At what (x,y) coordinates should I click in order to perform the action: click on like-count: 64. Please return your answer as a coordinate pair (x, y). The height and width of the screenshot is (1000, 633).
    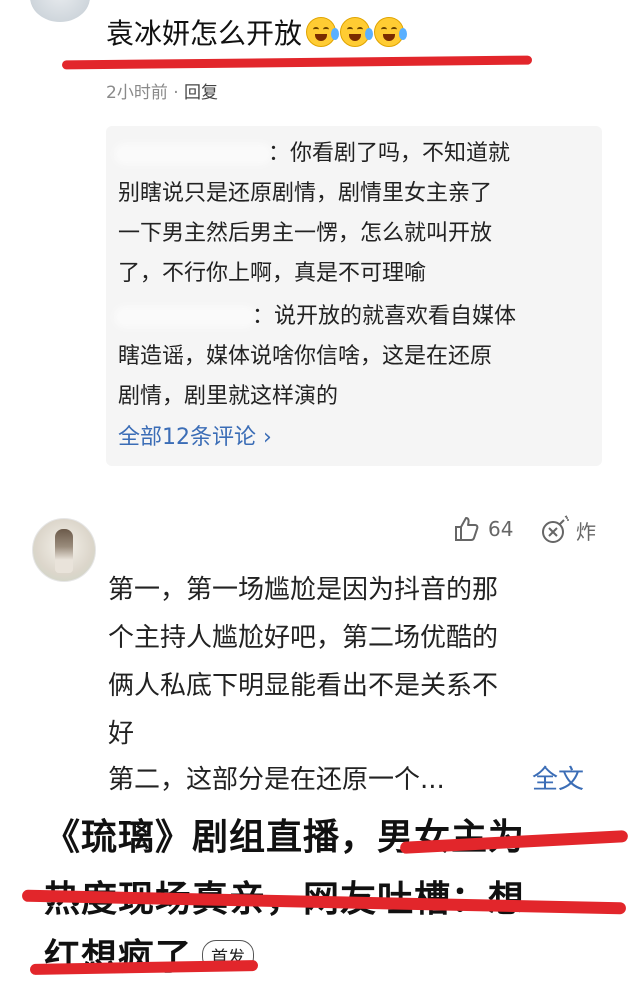
    Looking at the image, I should click on (501, 529).